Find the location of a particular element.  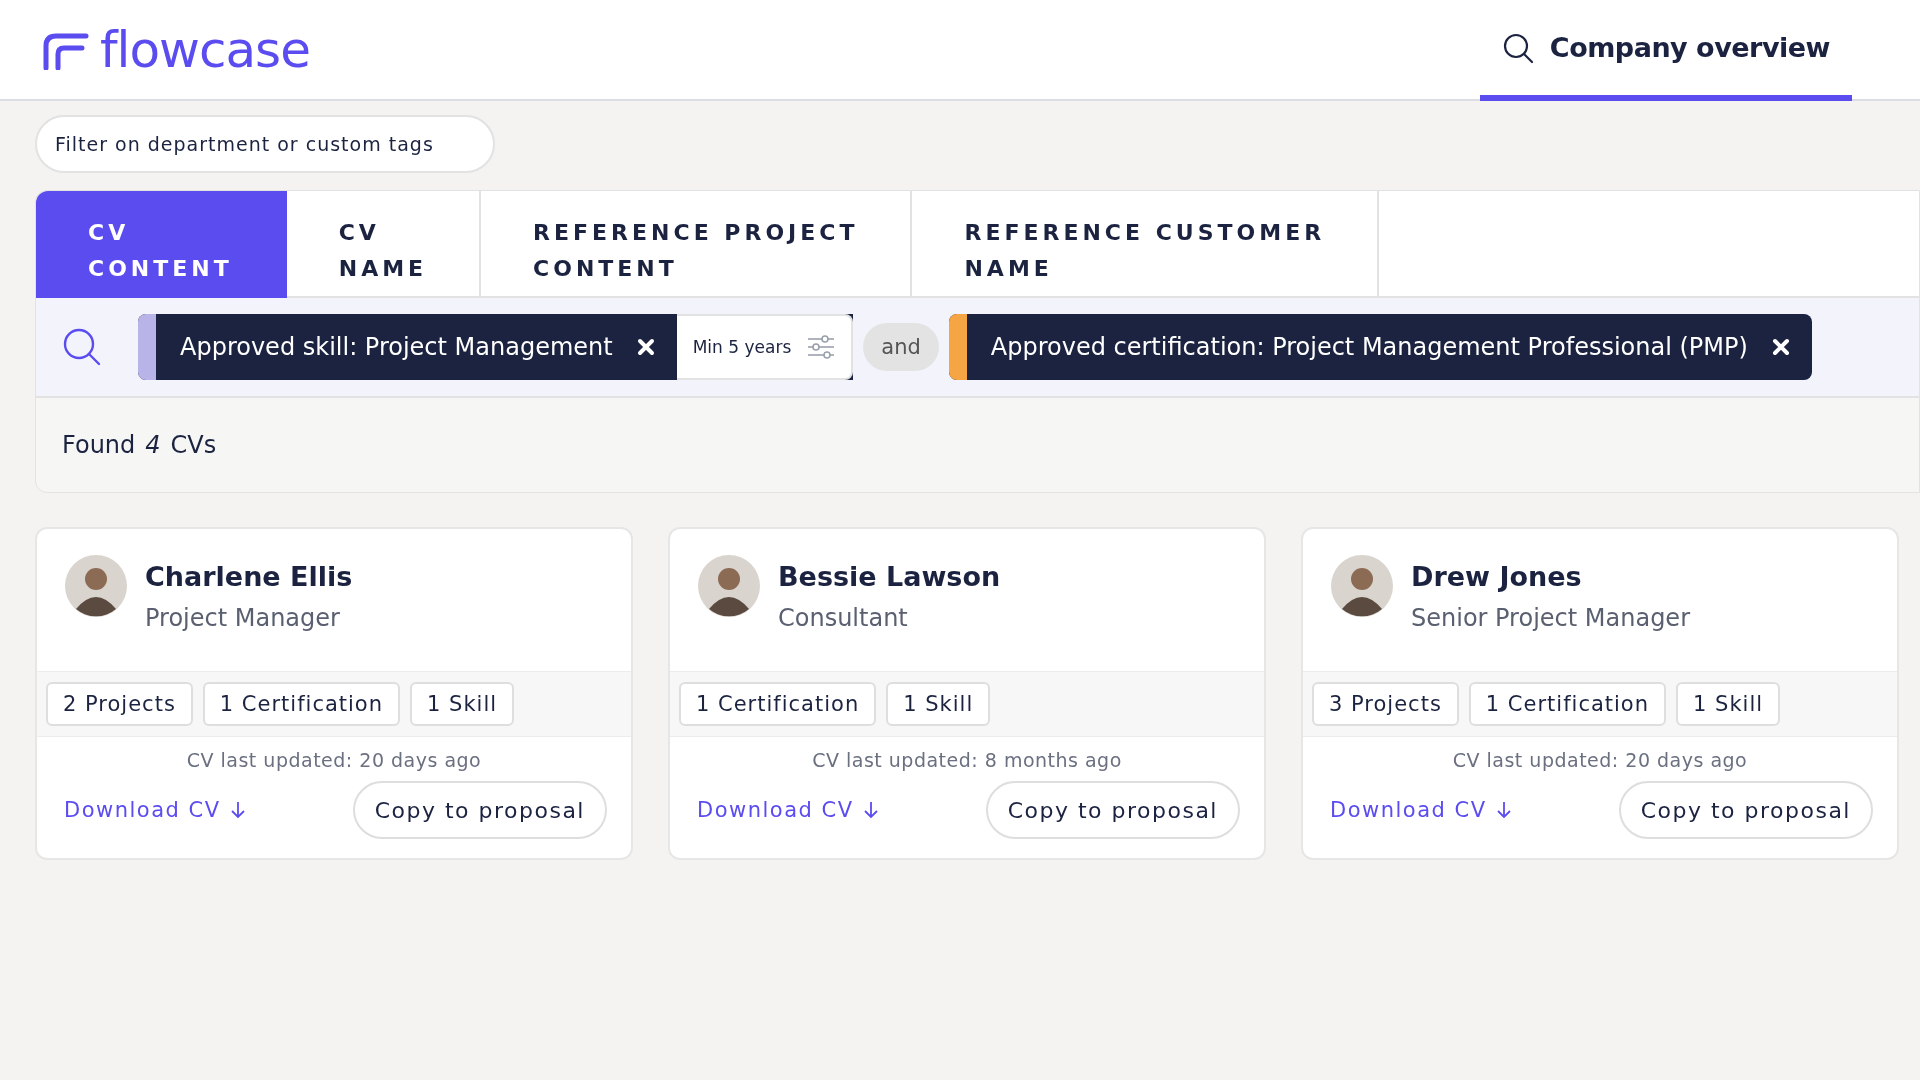

job-title: Project Manager is located at coordinates (243, 618).